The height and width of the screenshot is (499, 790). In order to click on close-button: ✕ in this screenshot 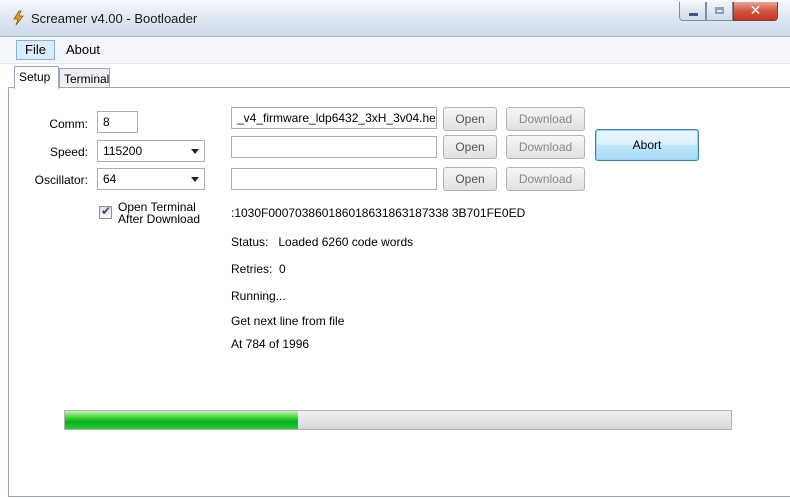, I will do `click(755, 11)`.